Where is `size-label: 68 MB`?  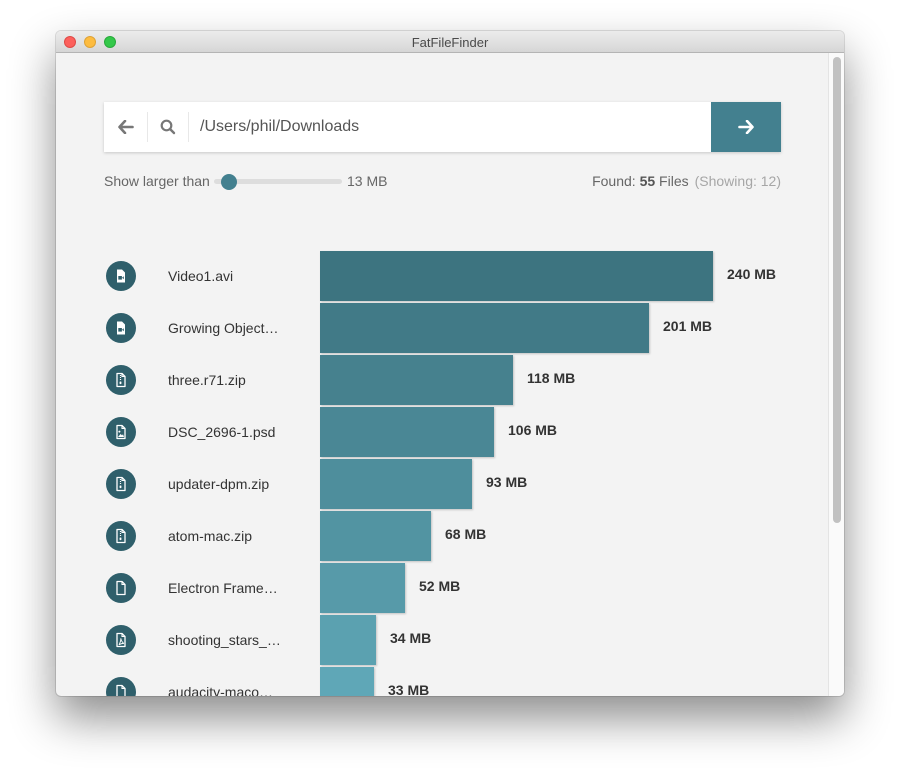 size-label: 68 MB is located at coordinates (466, 534).